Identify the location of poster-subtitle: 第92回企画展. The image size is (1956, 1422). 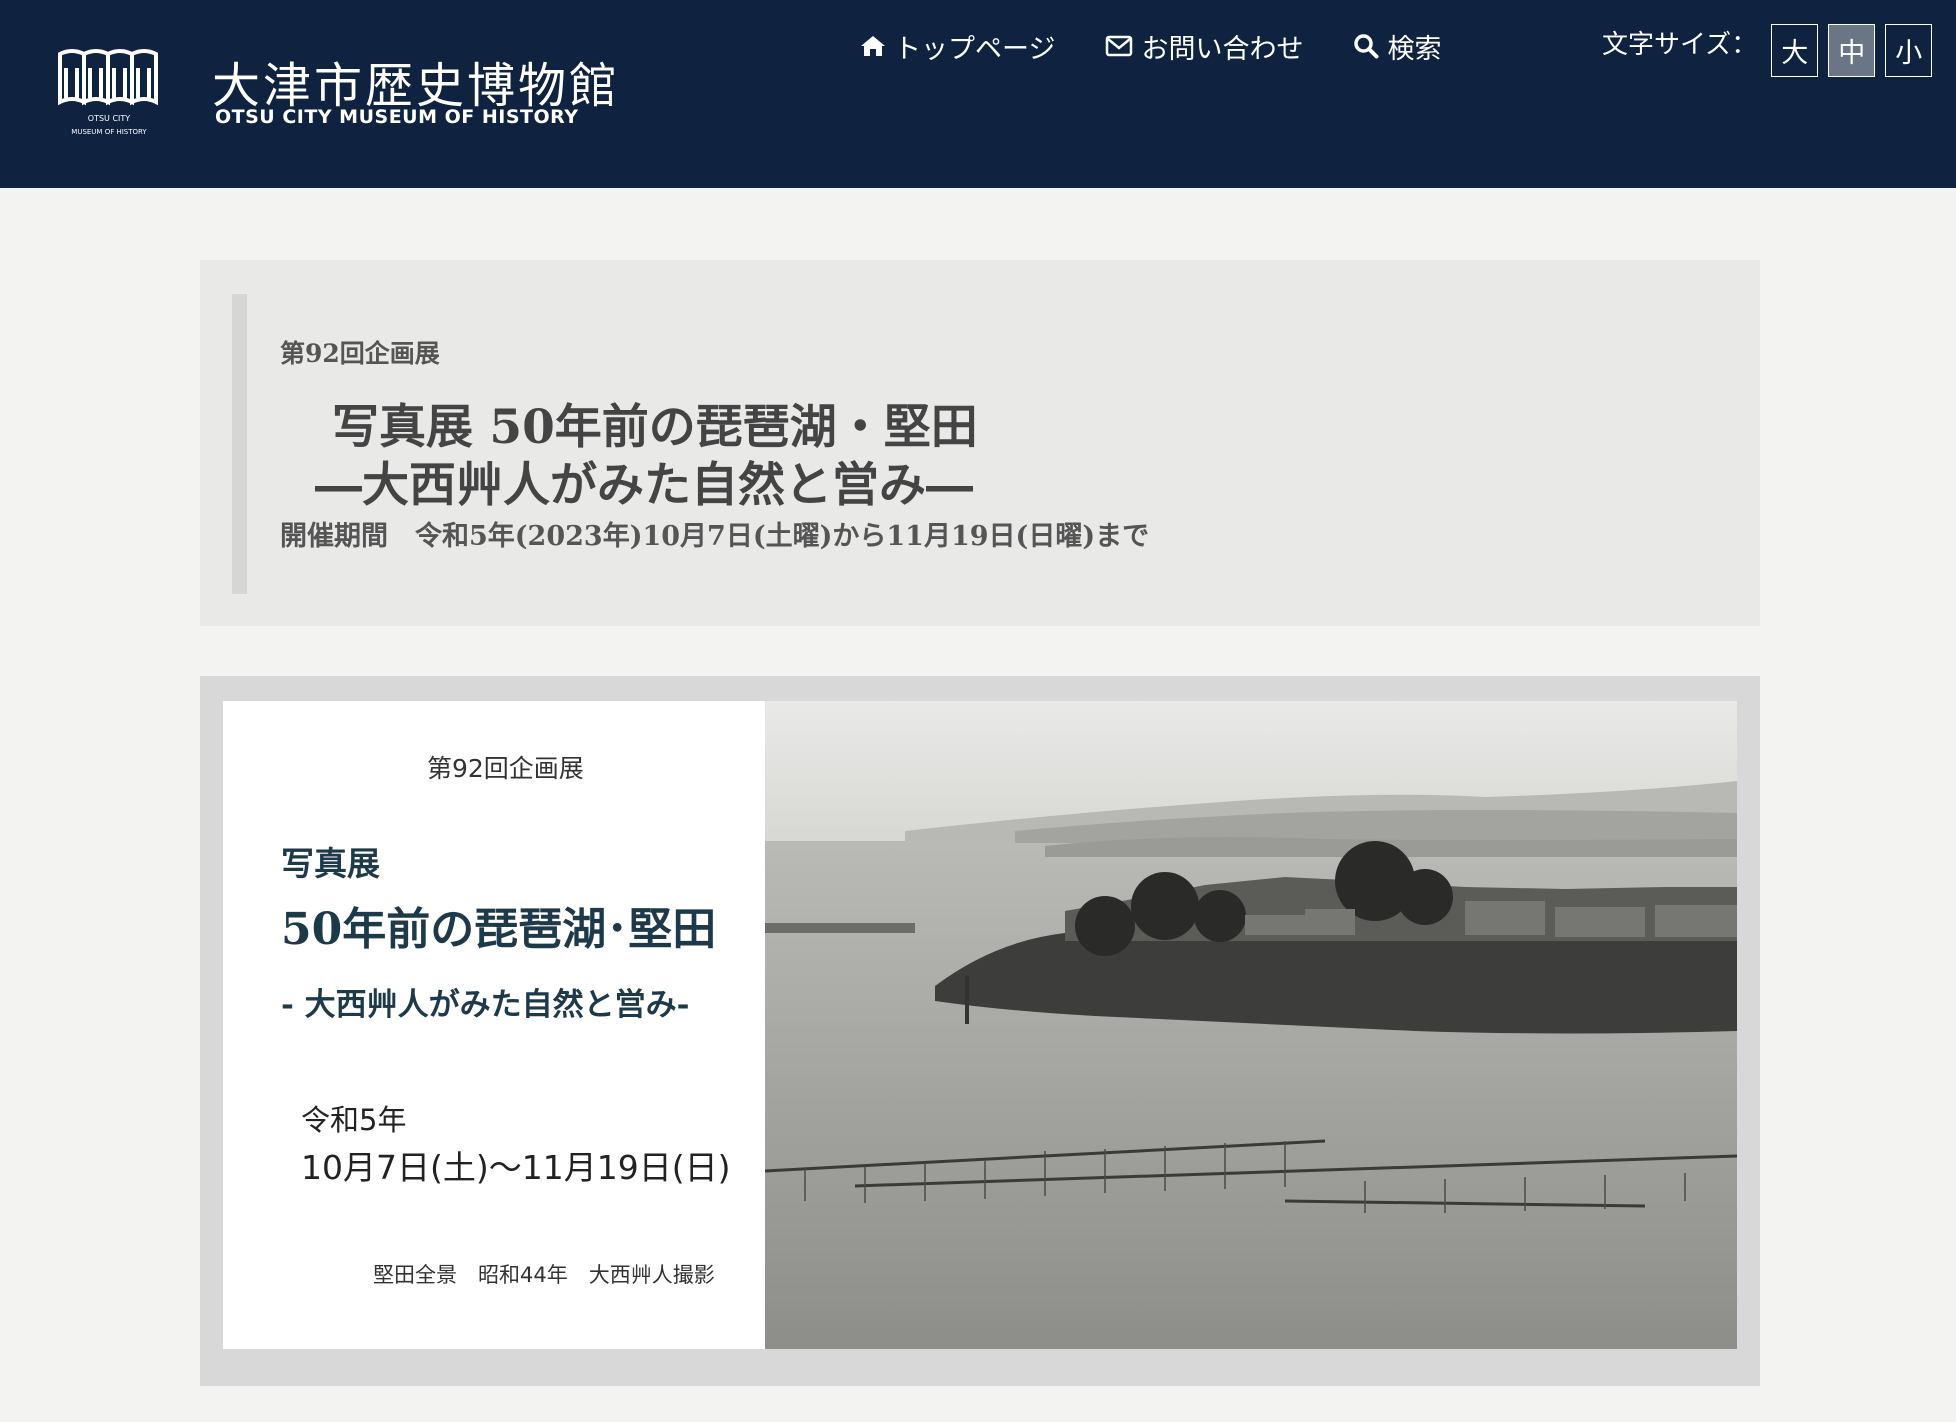
(505, 768).